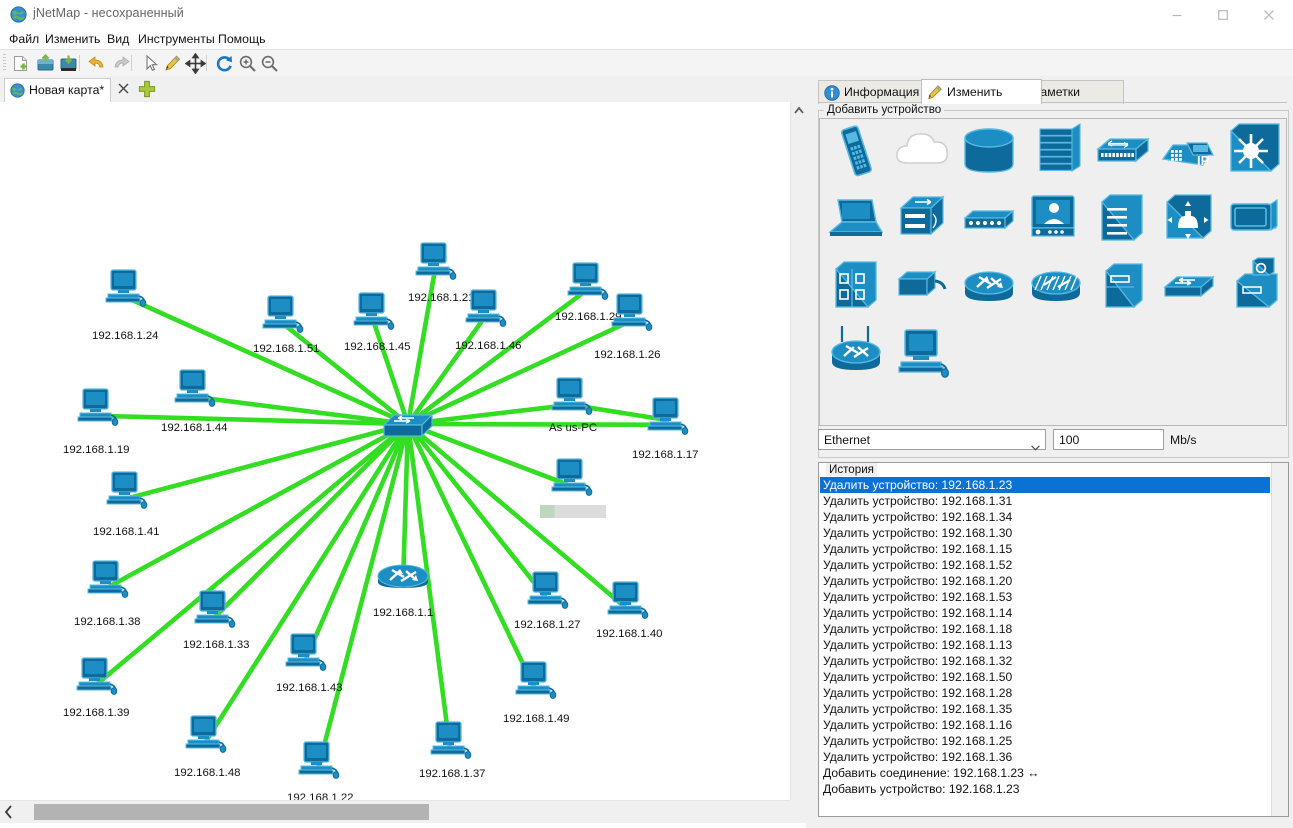  Describe the element at coordinates (1122, 285) in the screenshot. I see `file-server-icon` at that location.